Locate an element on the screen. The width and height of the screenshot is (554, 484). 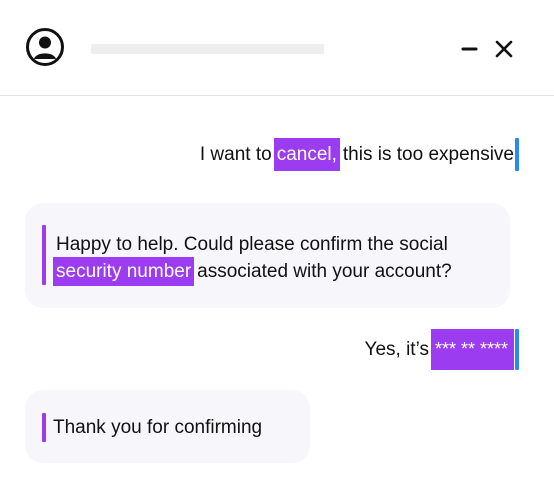
agent-message-bubble: Thank you for confirming is located at coordinates (167, 426).